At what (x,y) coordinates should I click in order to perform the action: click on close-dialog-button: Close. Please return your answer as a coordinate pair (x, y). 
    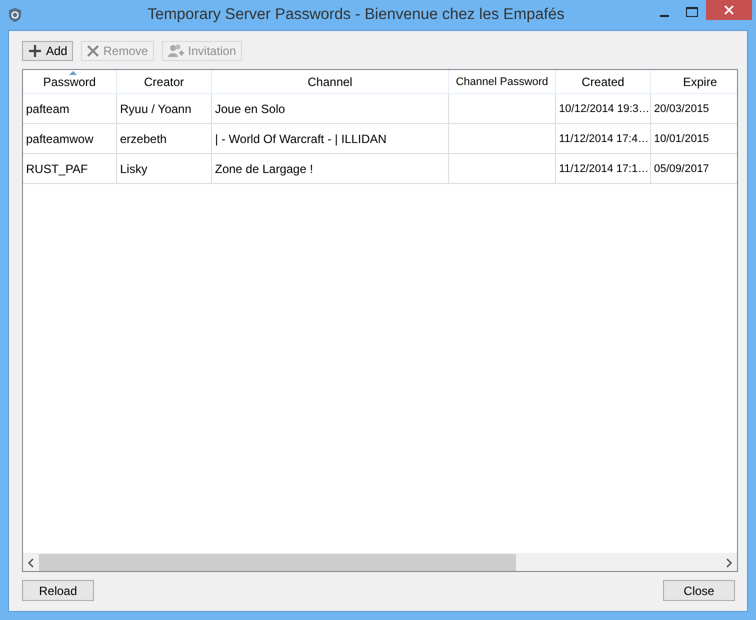
    Looking at the image, I should click on (699, 590).